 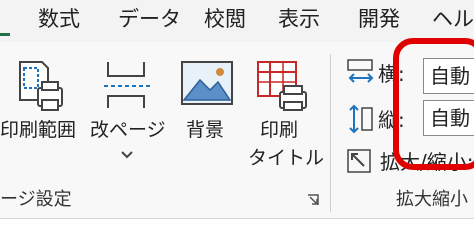 What do you see at coordinates (38, 130) in the screenshot?
I see `print-area-label: 印刷範囲` at bounding box center [38, 130].